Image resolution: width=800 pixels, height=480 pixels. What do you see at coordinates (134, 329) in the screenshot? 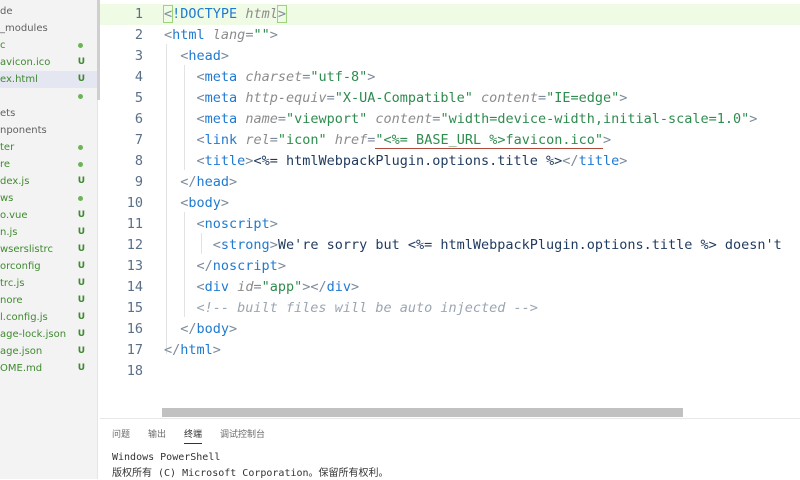
I see `line-number: 16` at bounding box center [134, 329].